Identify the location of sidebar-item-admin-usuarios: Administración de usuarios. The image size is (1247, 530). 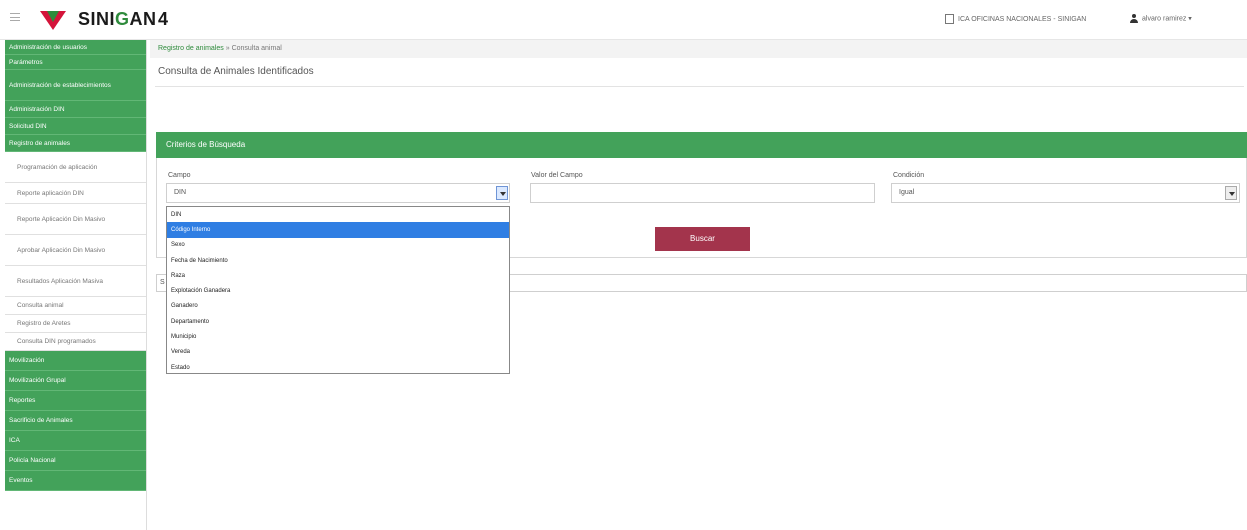
(75, 47).